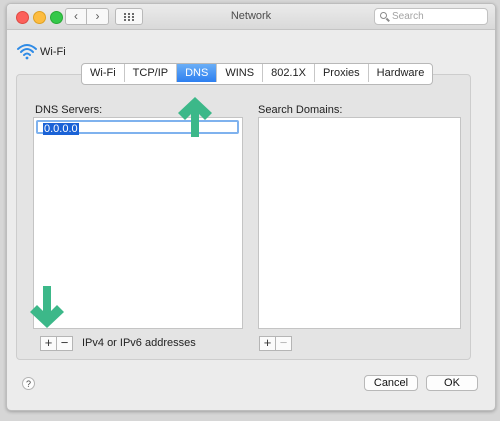  What do you see at coordinates (452, 383) in the screenshot?
I see `ok-button: OK` at bounding box center [452, 383].